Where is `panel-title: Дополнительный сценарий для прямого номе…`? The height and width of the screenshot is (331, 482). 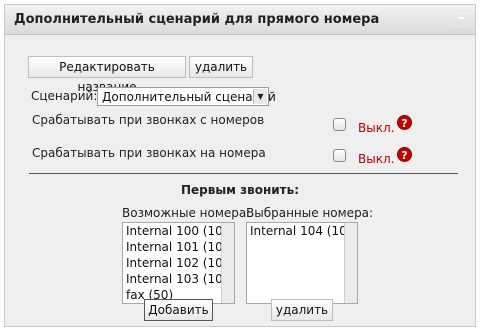
panel-title: Дополнительный сценарий для прямого номе… is located at coordinates (197, 19).